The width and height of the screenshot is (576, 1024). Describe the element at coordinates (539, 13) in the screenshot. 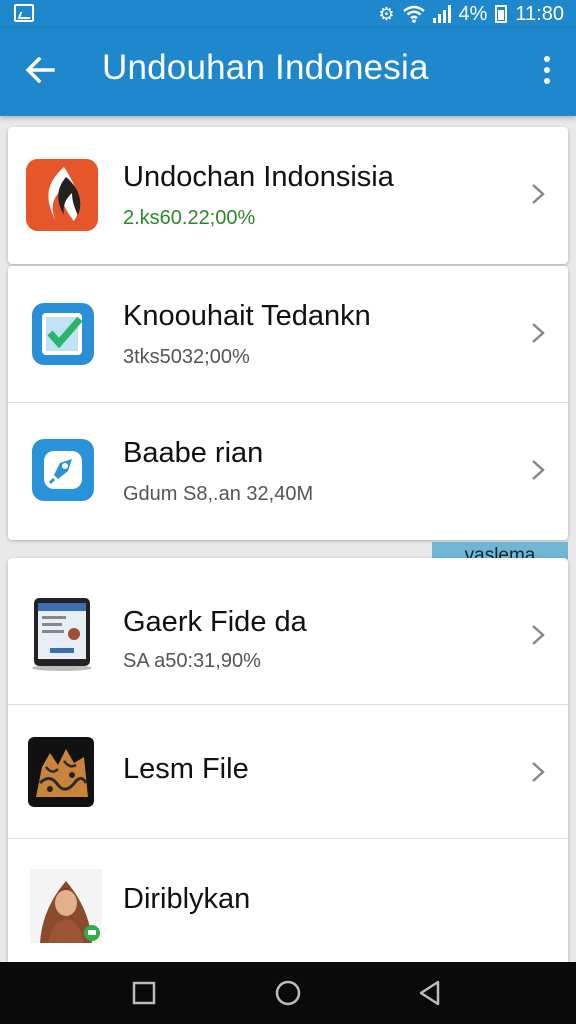

I see `clock: 11:80` at that location.